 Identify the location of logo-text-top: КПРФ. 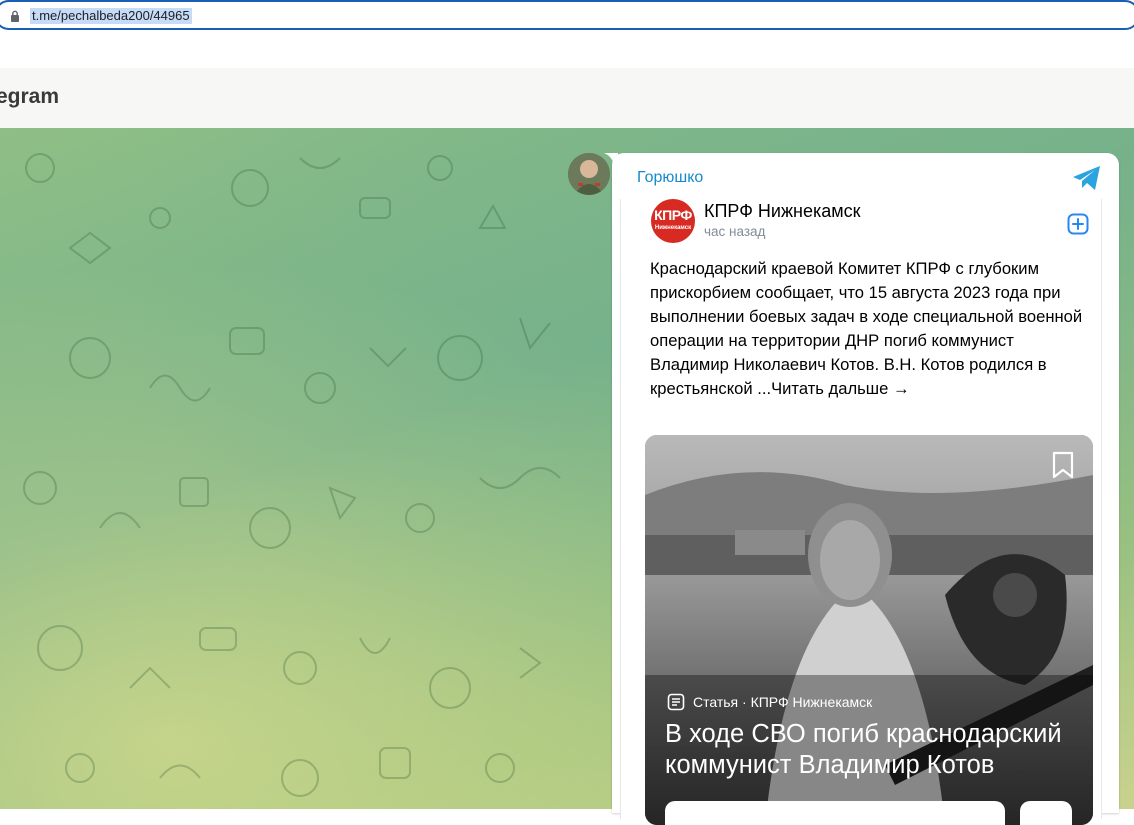
(673, 215).